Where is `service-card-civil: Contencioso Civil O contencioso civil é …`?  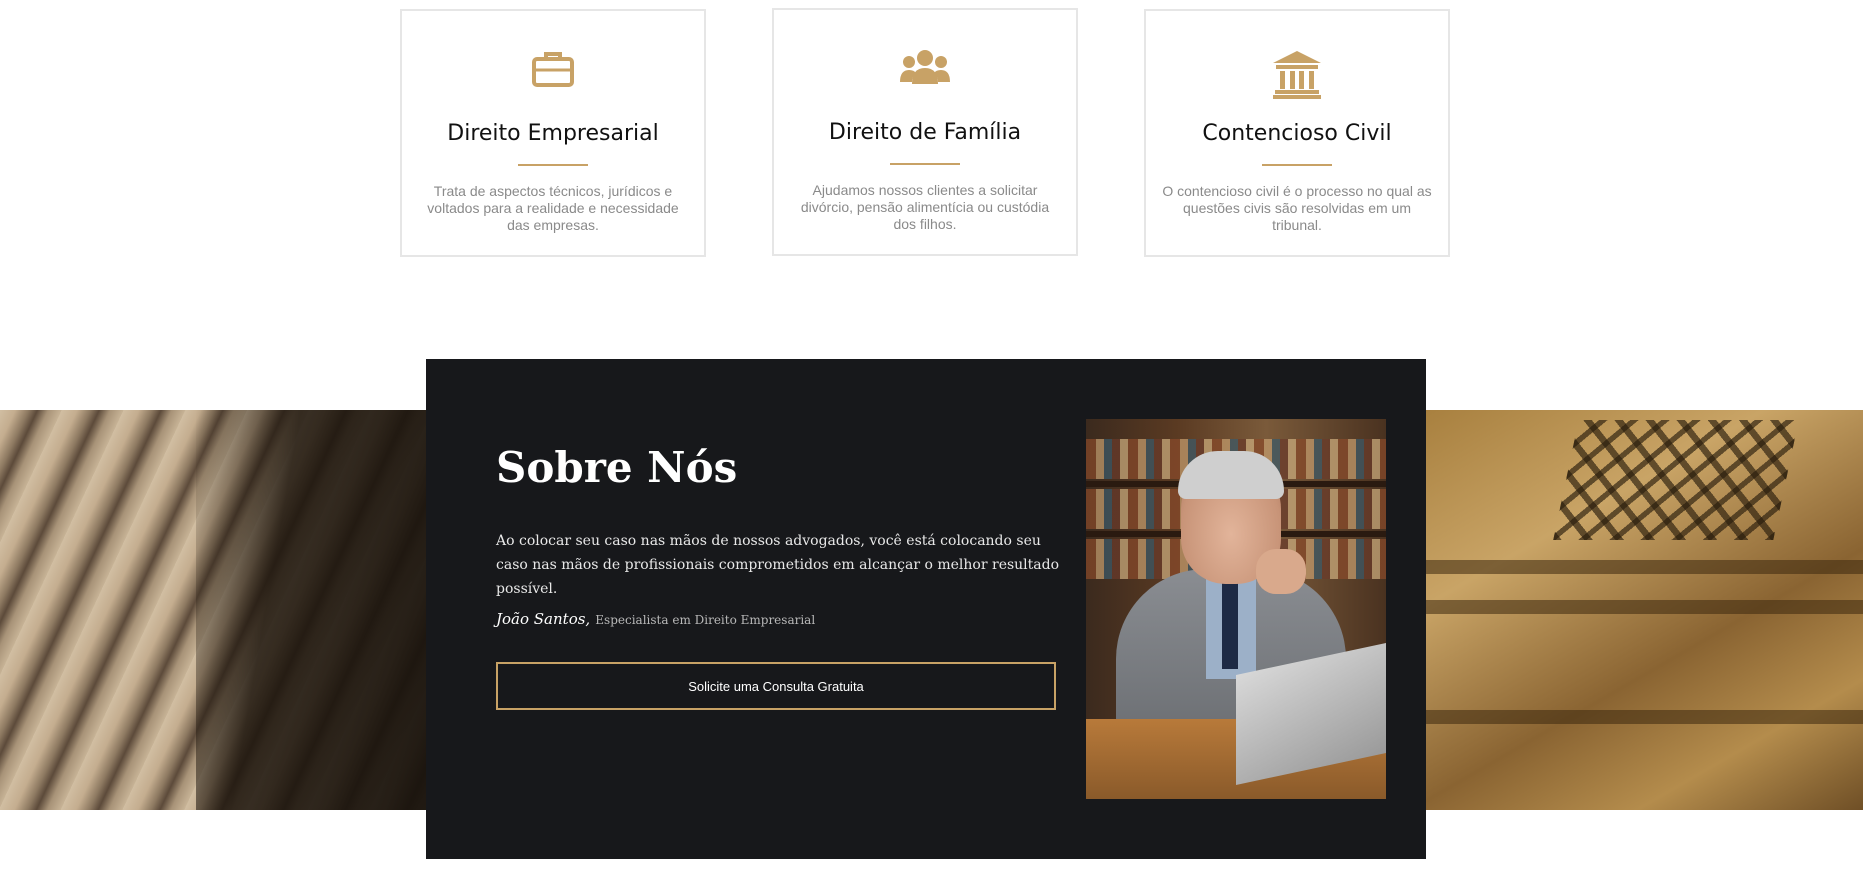
service-card-civil: Contencioso Civil O contencioso civil é … is located at coordinates (1297, 133).